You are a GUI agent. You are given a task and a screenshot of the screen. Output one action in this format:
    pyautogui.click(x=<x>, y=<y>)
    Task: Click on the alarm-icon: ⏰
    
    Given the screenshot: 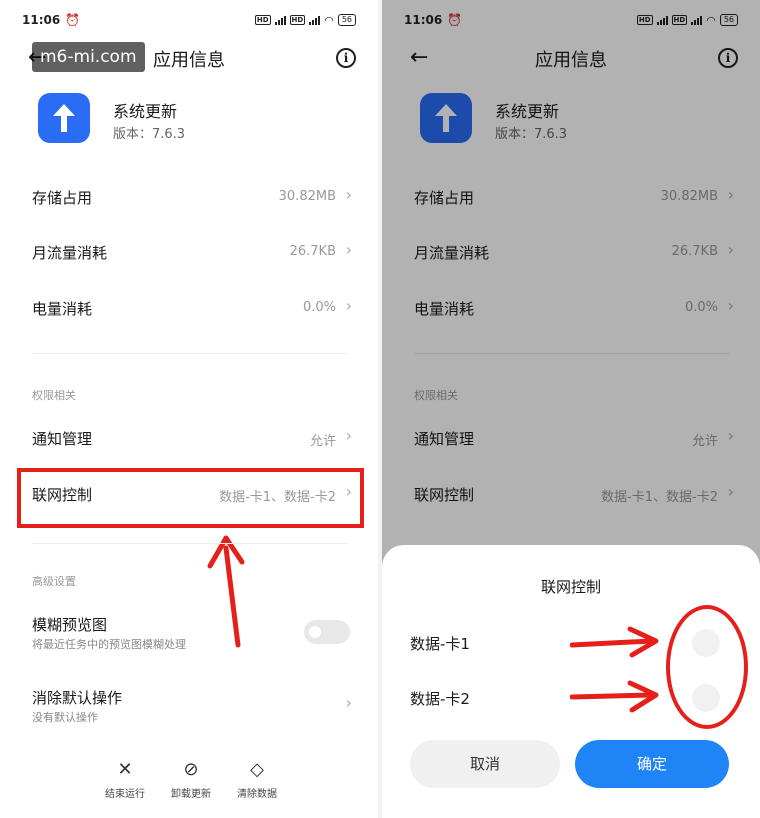 What is the action you would take?
    pyautogui.click(x=73, y=20)
    